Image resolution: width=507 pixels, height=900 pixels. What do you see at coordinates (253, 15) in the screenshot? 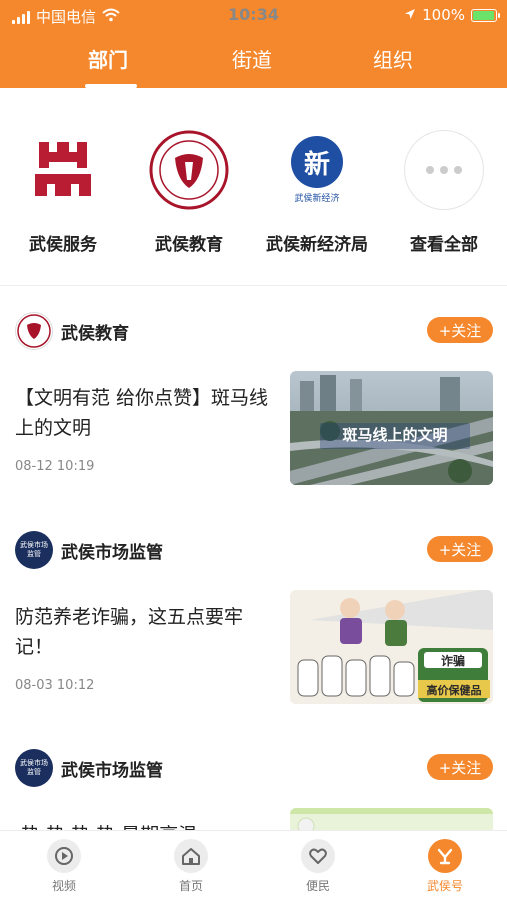
I see `status-bar: 中国电信 10:34 100%` at bounding box center [253, 15].